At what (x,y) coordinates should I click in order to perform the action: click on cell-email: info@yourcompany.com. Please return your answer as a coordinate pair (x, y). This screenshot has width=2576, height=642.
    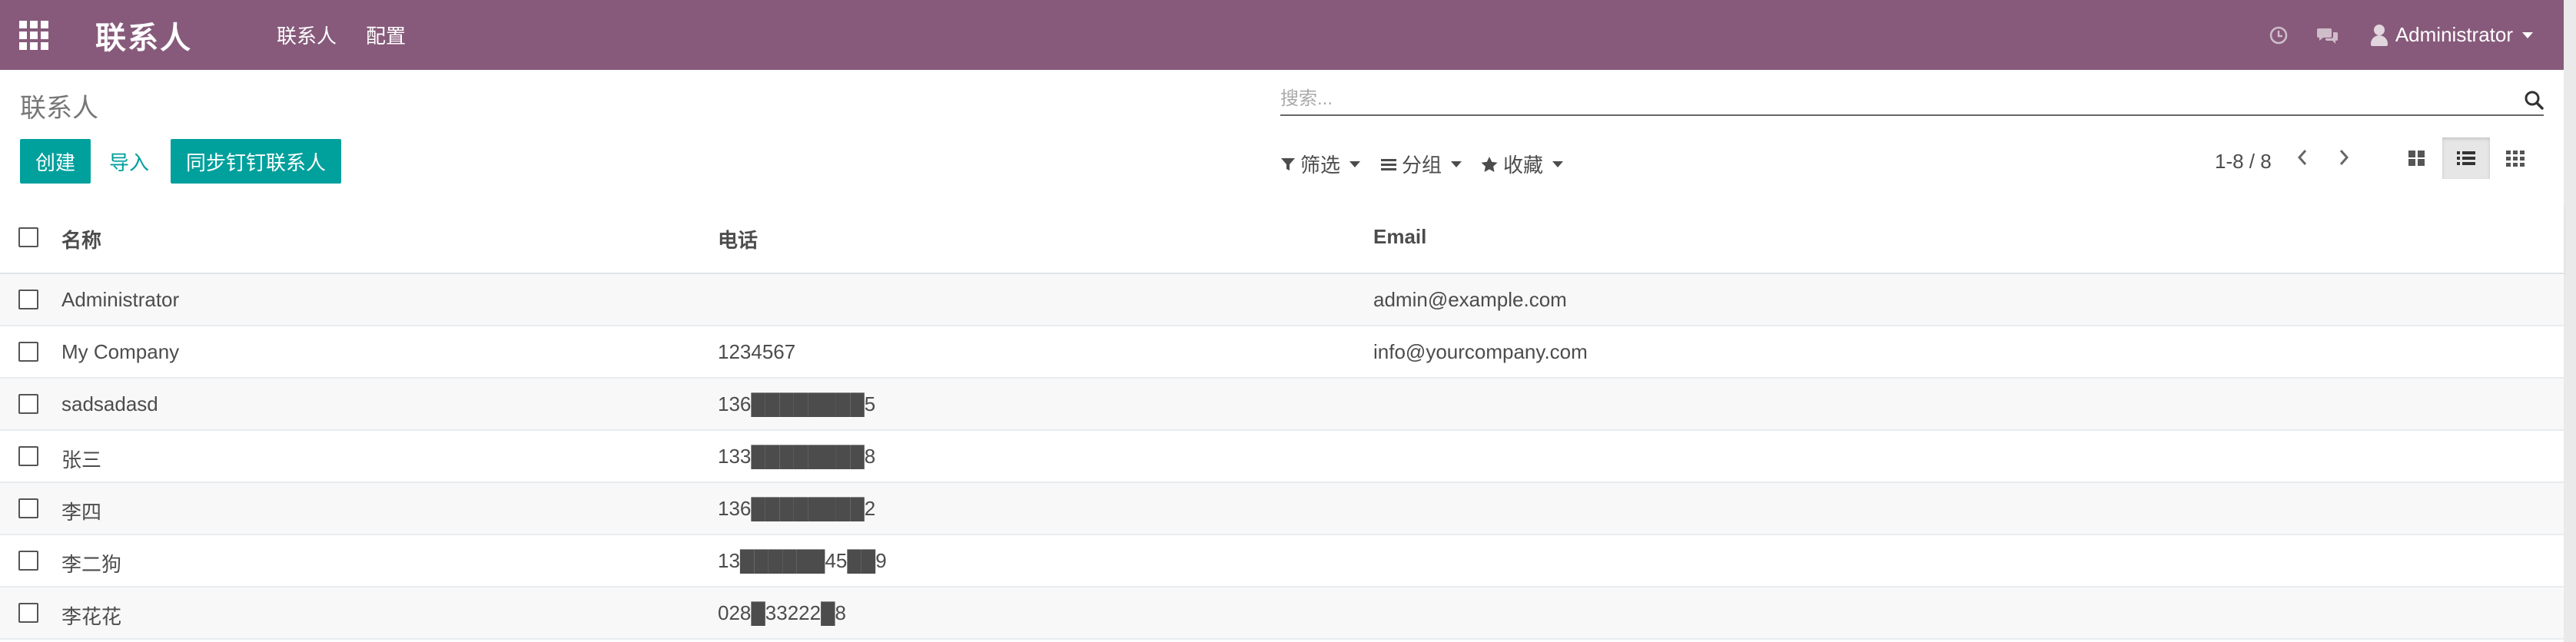
    Looking at the image, I should click on (1480, 351).